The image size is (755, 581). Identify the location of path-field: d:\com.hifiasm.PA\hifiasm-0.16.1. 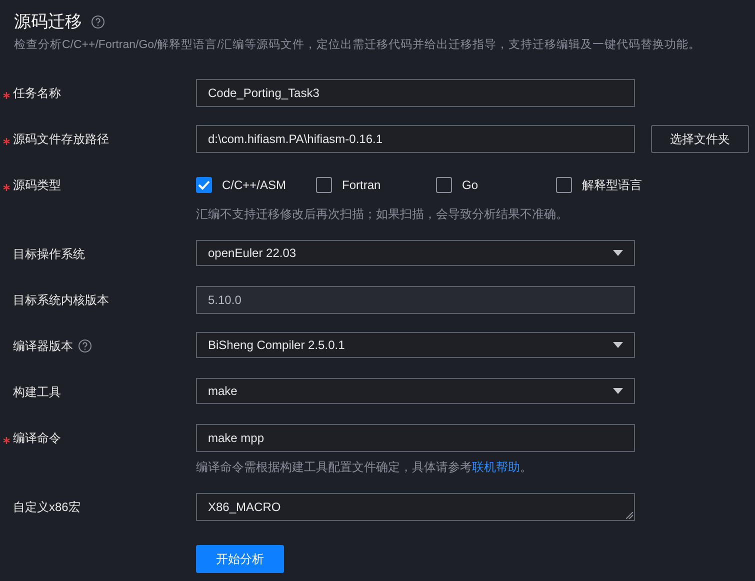
(415, 139).